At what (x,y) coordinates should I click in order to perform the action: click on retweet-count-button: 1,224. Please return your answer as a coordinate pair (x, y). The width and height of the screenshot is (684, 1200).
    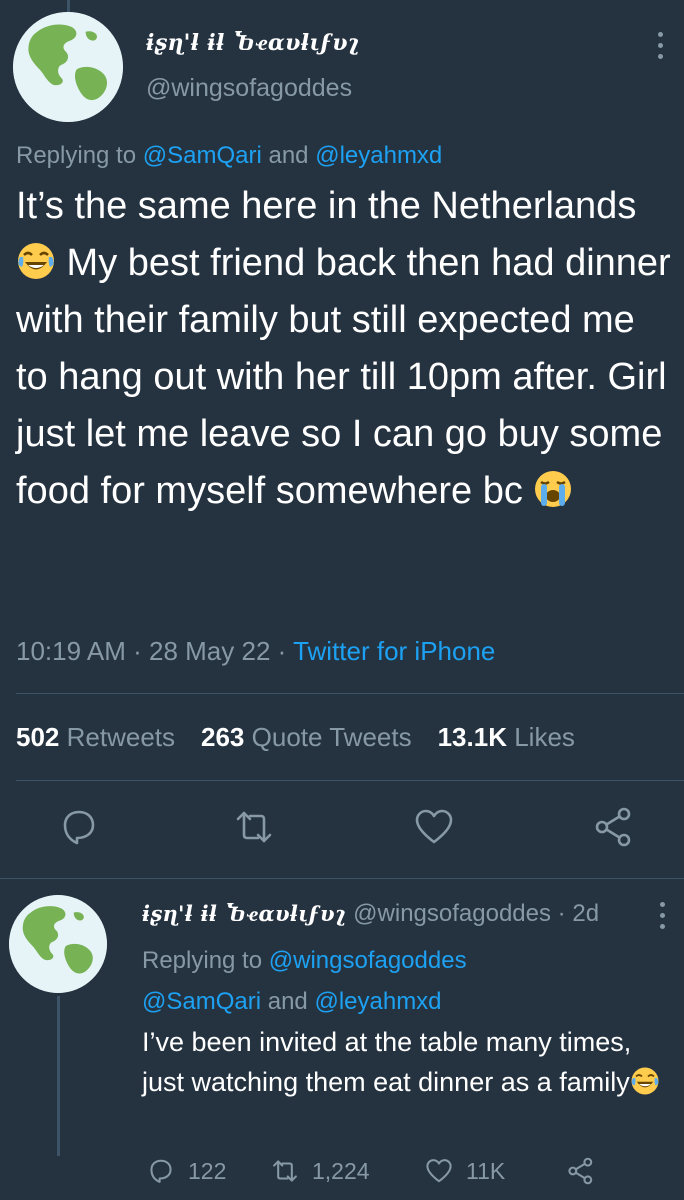
    Looking at the image, I should click on (320, 1171).